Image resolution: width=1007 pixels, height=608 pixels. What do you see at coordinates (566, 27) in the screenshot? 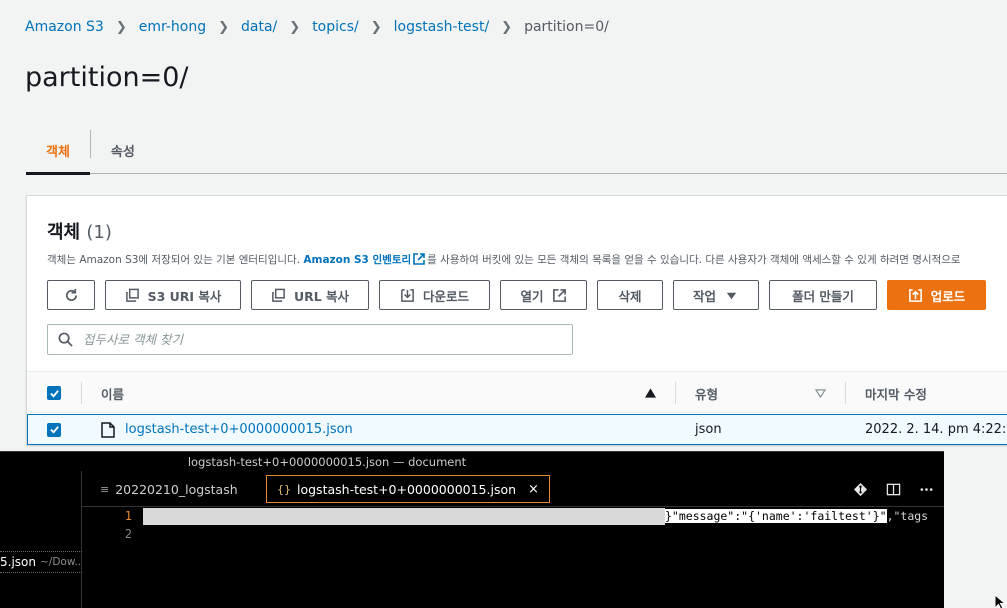
I see `breadcrumb-current: partition=0/` at bounding box center [566, 27].